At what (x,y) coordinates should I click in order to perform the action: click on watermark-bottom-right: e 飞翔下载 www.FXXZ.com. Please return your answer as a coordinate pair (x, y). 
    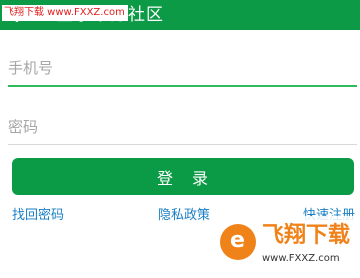
    Looking at the image, I should click on (286, 247).